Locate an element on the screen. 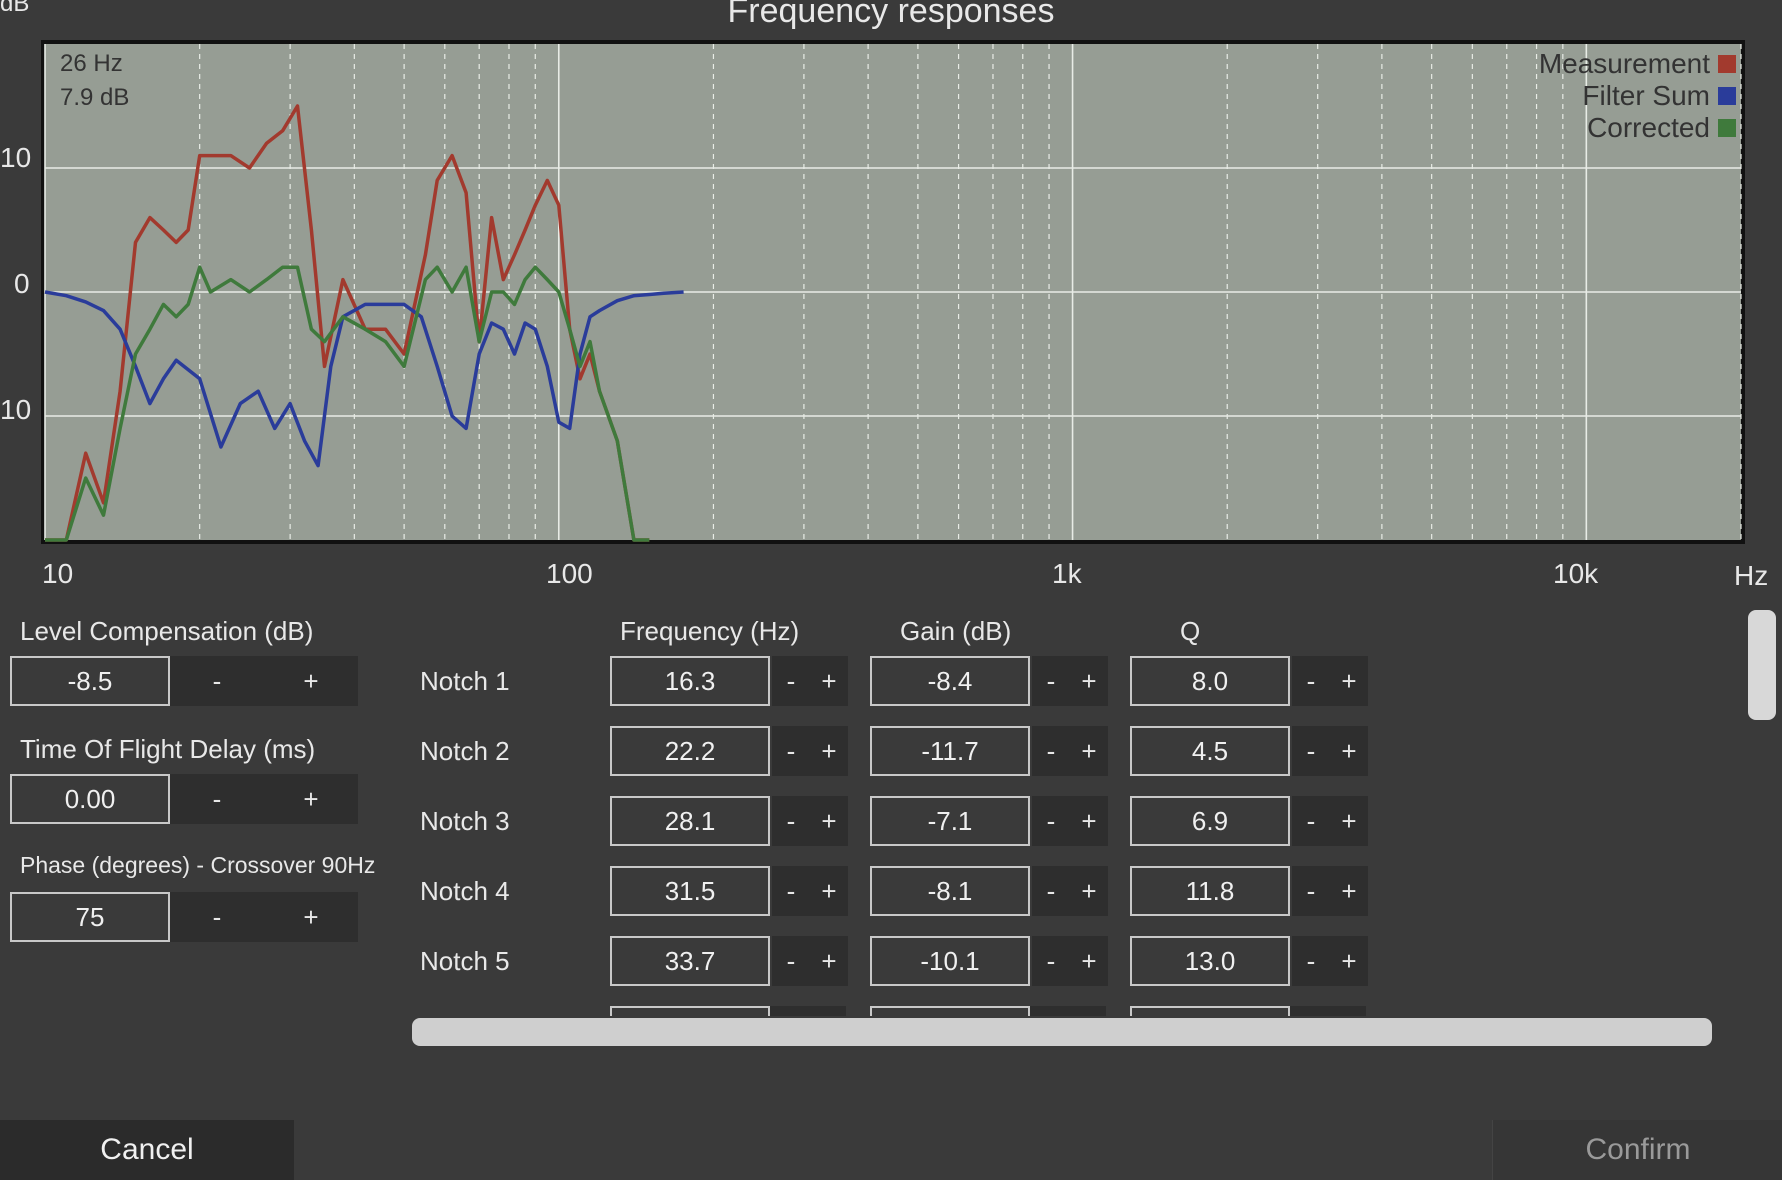  horizontal-scrollbar is located at coordinates (1062, 1032).